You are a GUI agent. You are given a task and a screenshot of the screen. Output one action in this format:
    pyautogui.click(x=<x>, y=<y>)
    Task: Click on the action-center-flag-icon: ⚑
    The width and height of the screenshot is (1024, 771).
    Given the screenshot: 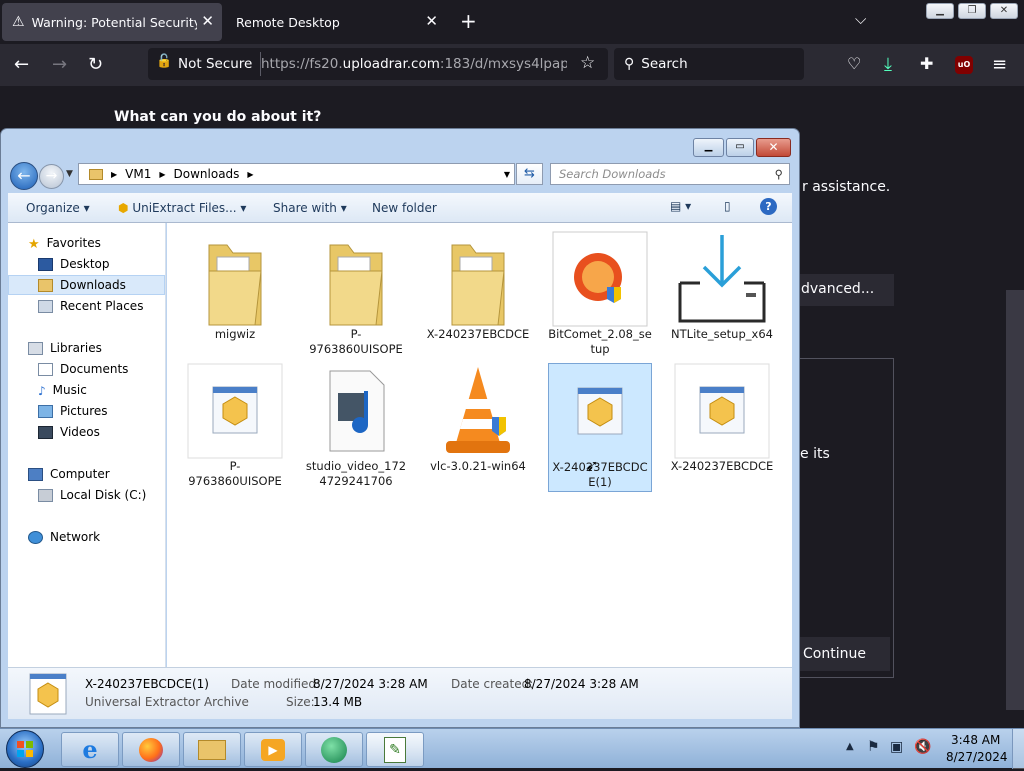 What is the action you would take?
    pyautogui.click(x=873, y=747)
    